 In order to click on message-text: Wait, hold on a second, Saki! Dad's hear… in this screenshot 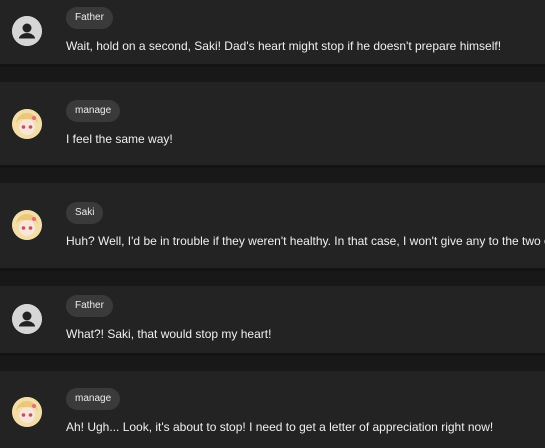, I will do `click(284, 46)`.